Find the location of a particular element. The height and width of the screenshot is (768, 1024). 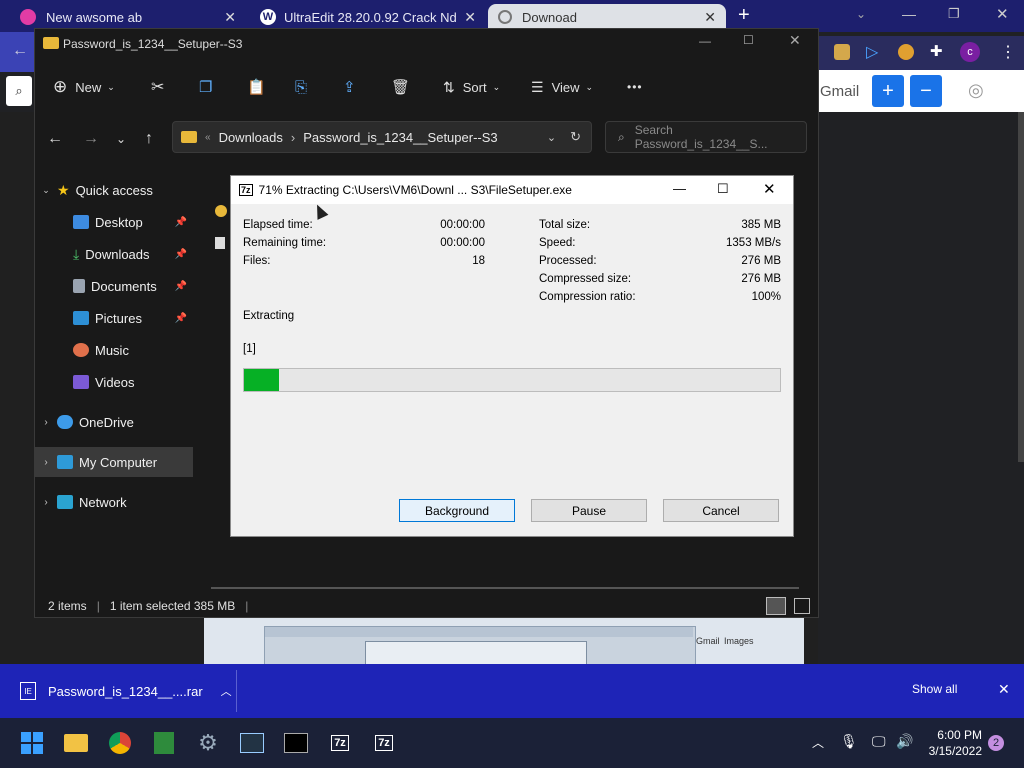

nav-onedrive: › OneDrive is located at coordinates (114, 422).